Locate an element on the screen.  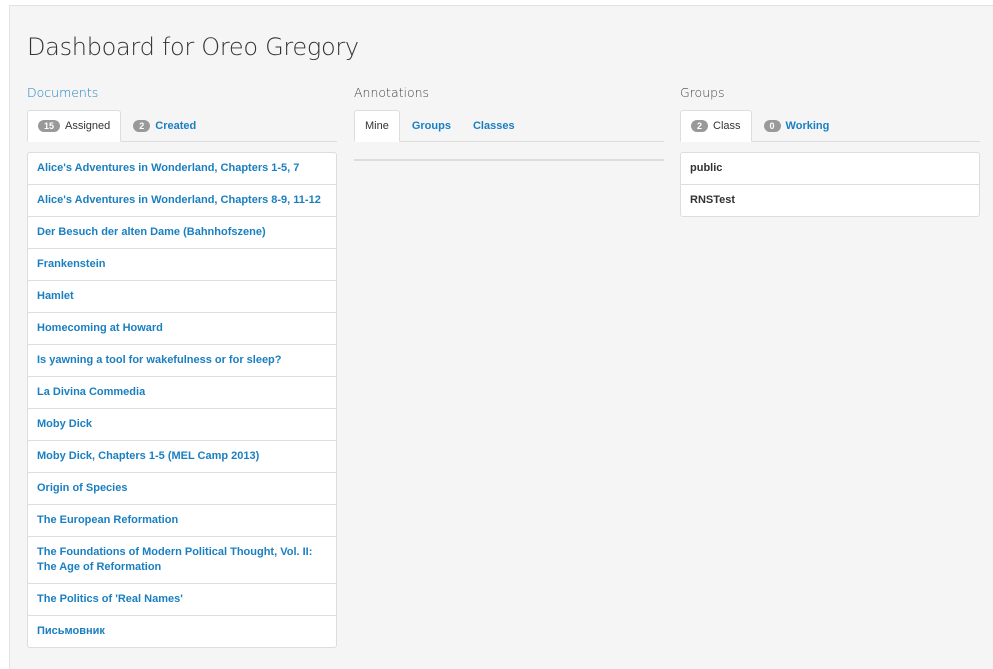
document-link: Письмовник is located at coordinates (182, 631).